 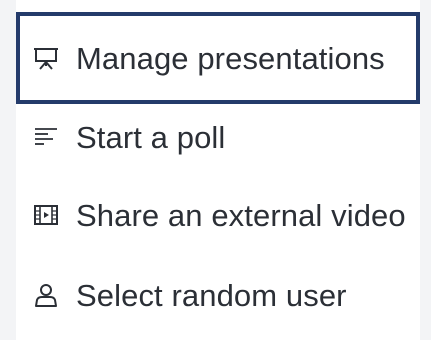 What do you see at coordinates (46, 58) in the screenshot?
I see `presentation-icon` at bounding box center [46, 58].